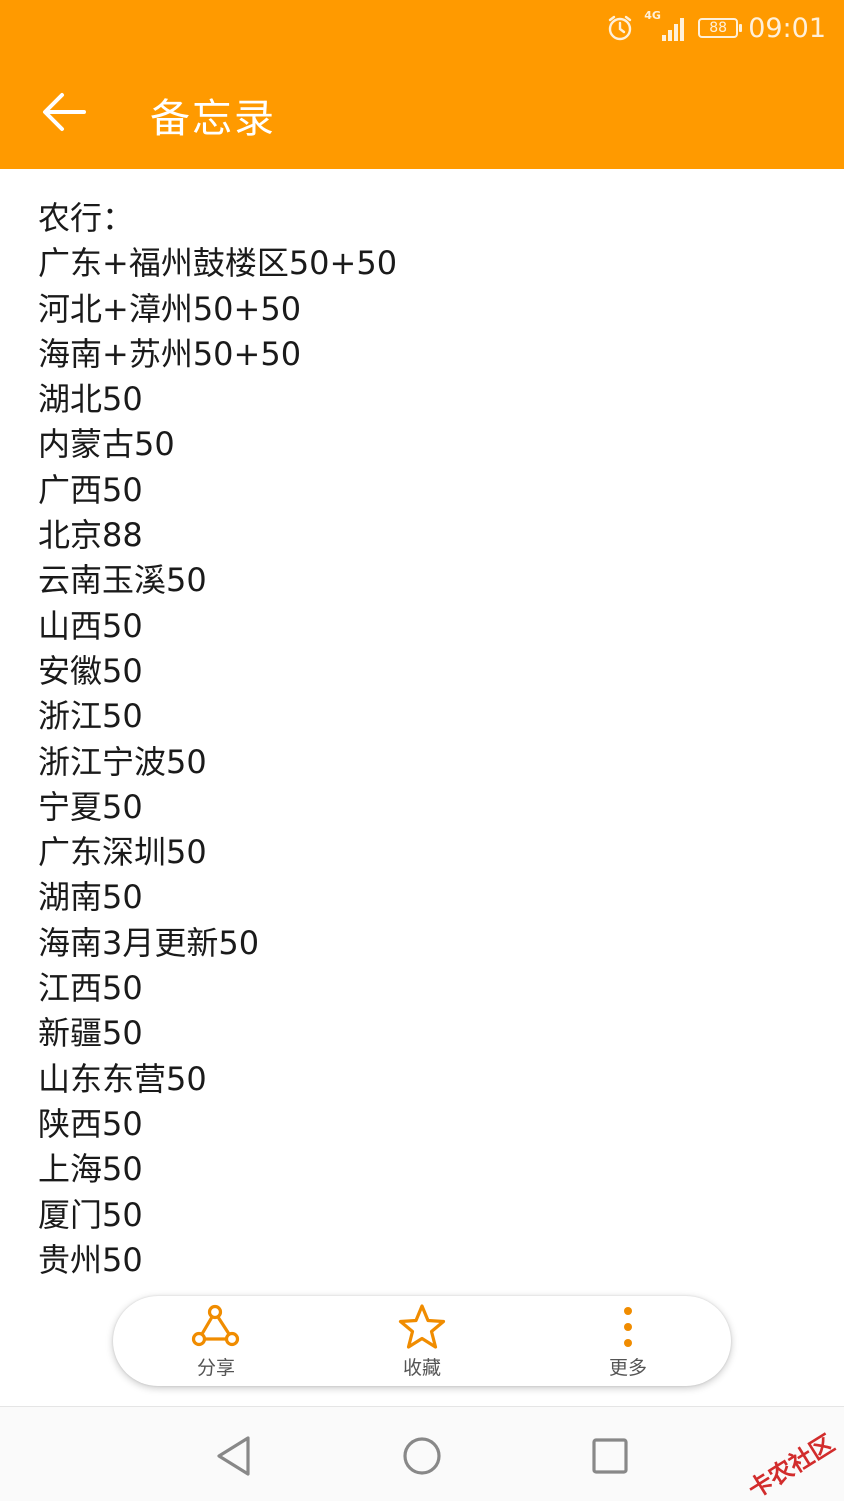 The height and width of the screenshot is (1505, 844). Describe the element at coordinates (628, 1326) in the screenshot. I see `more-vertical-icon` at that location.